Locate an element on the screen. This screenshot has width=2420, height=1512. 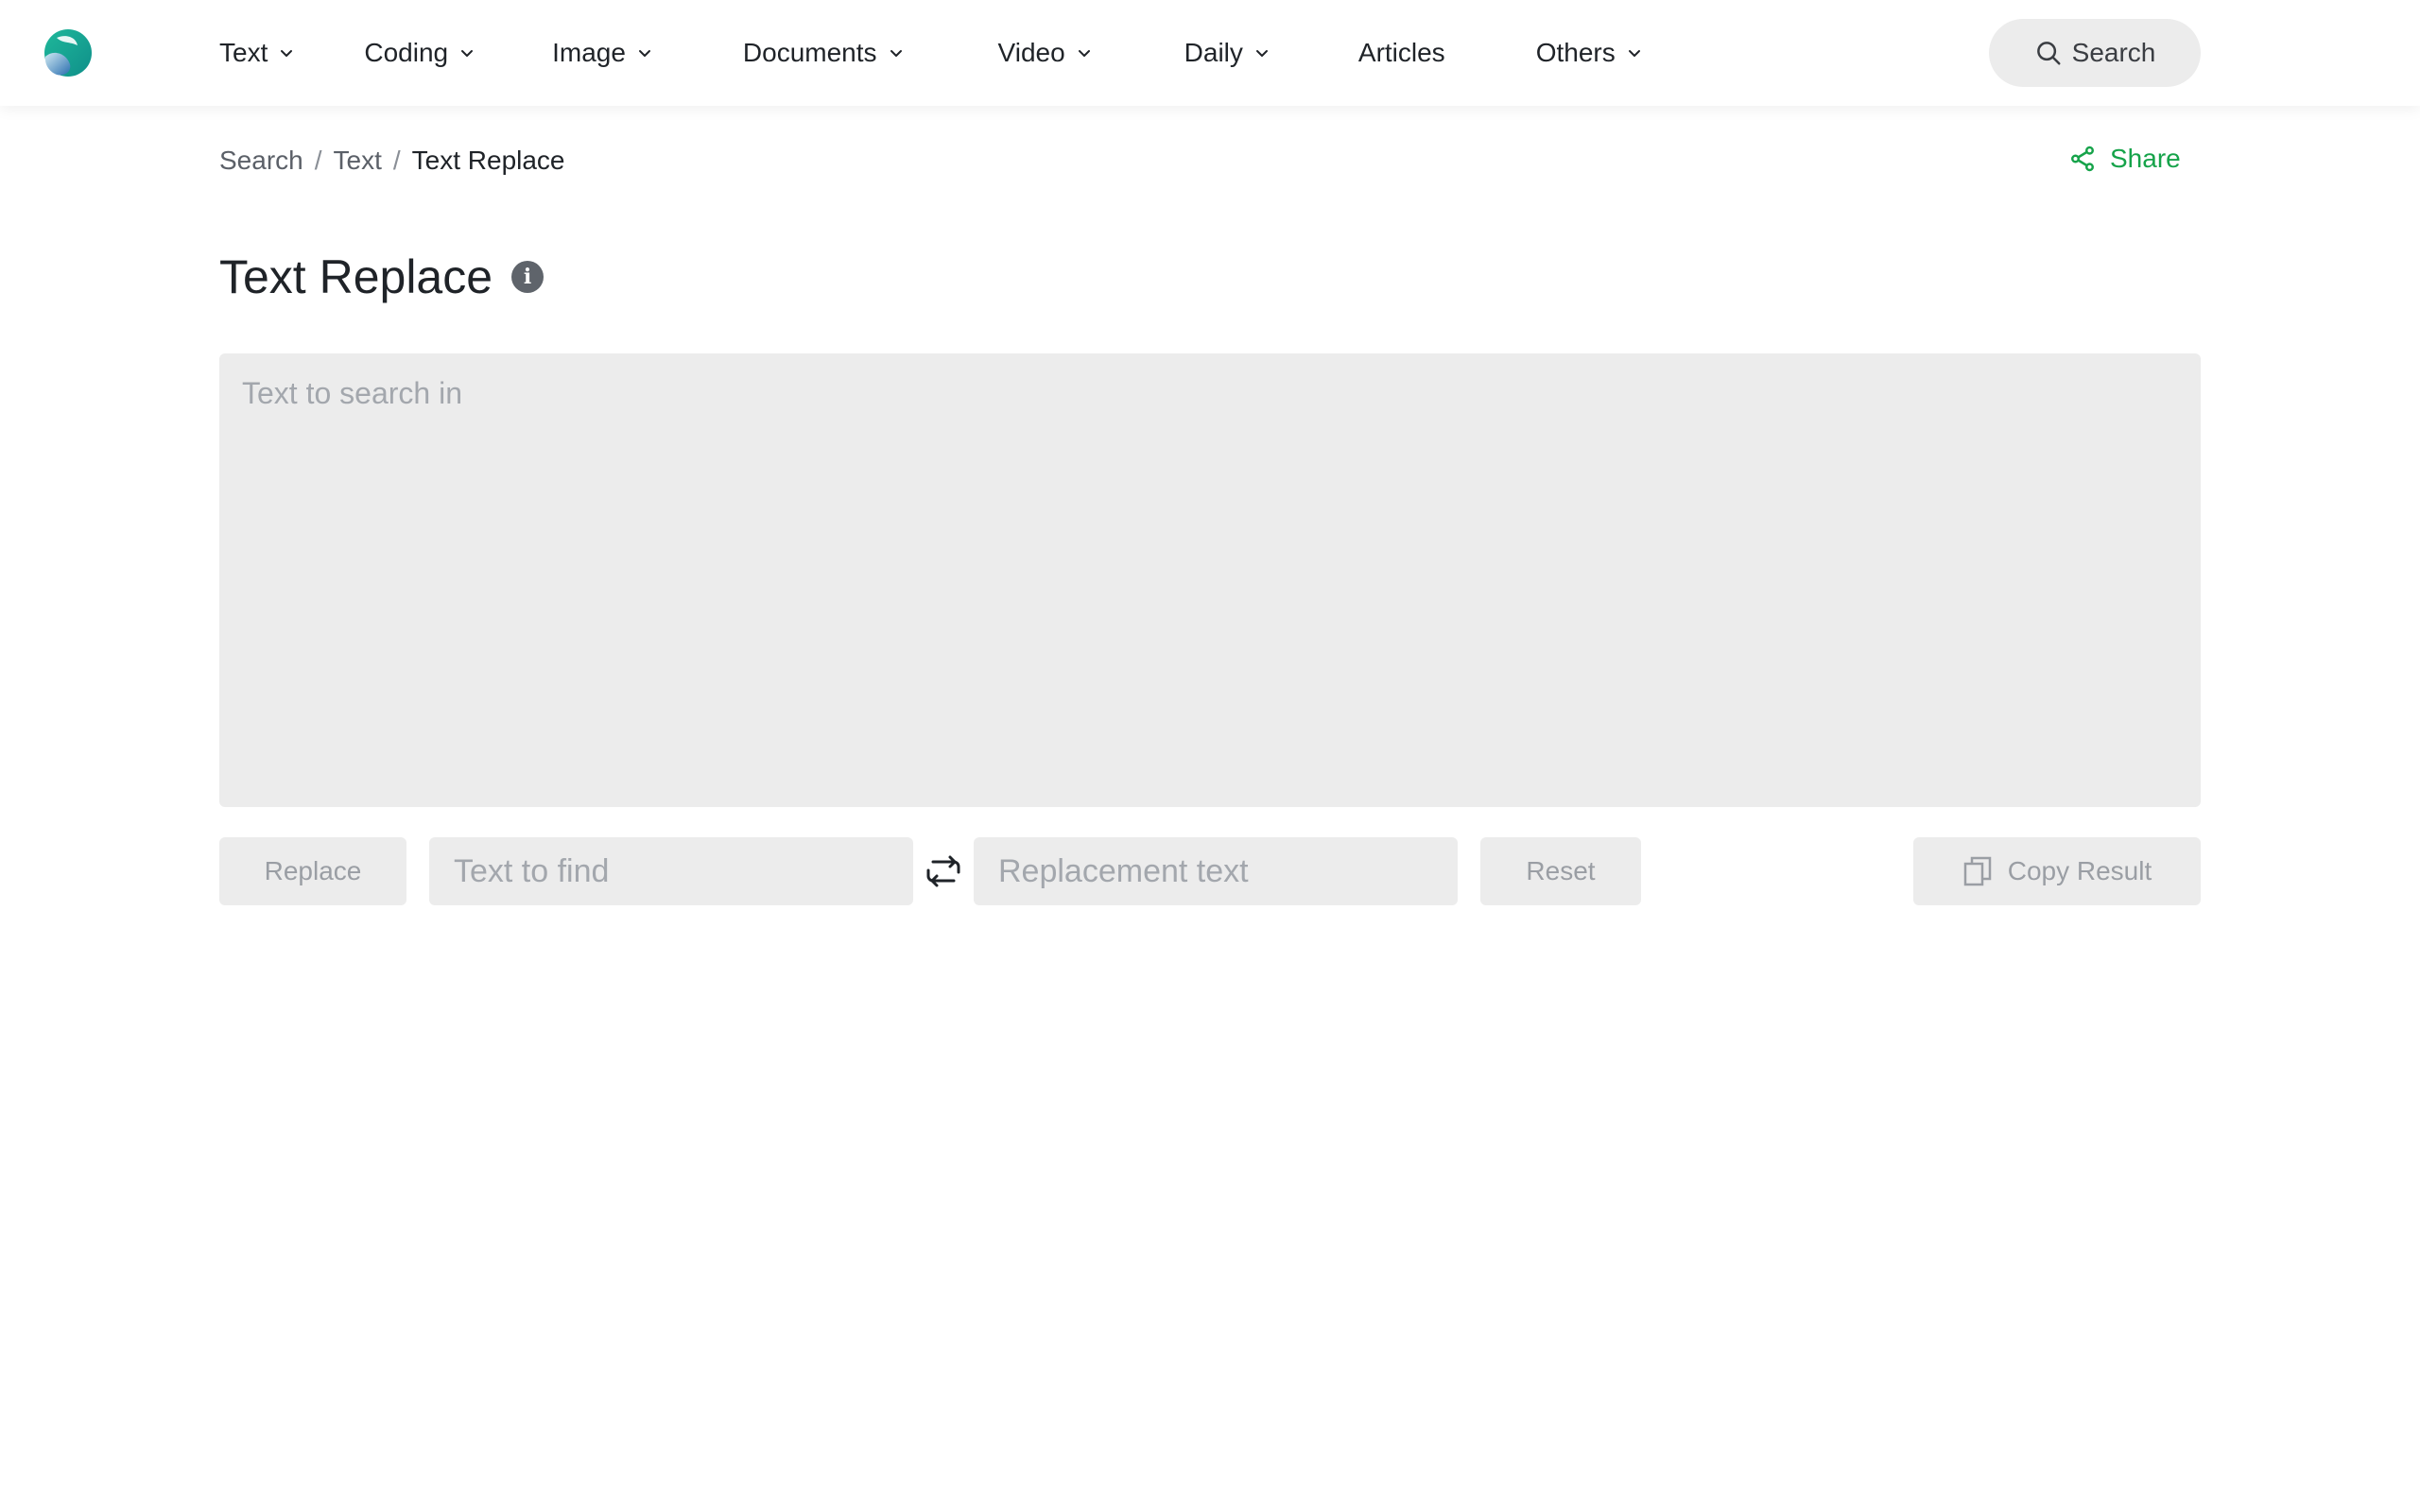
search-button: Search is located at coordinates (2095, 53).